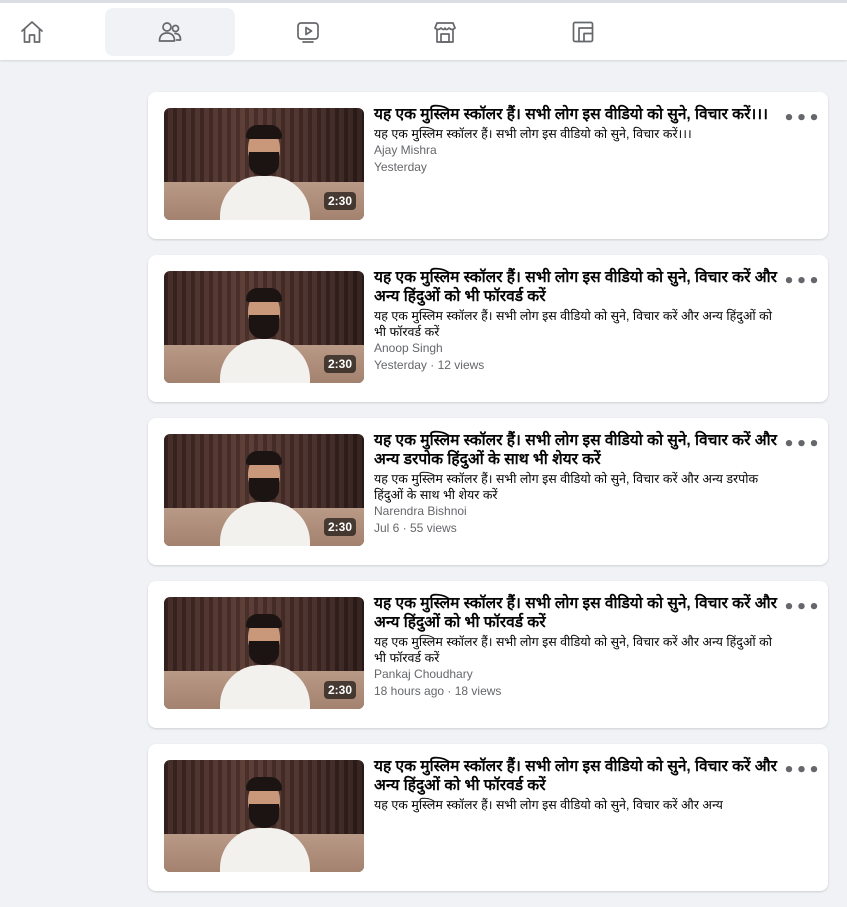  I want to click on post-meta: Jul 6 · 55 views, so click(415, 528).